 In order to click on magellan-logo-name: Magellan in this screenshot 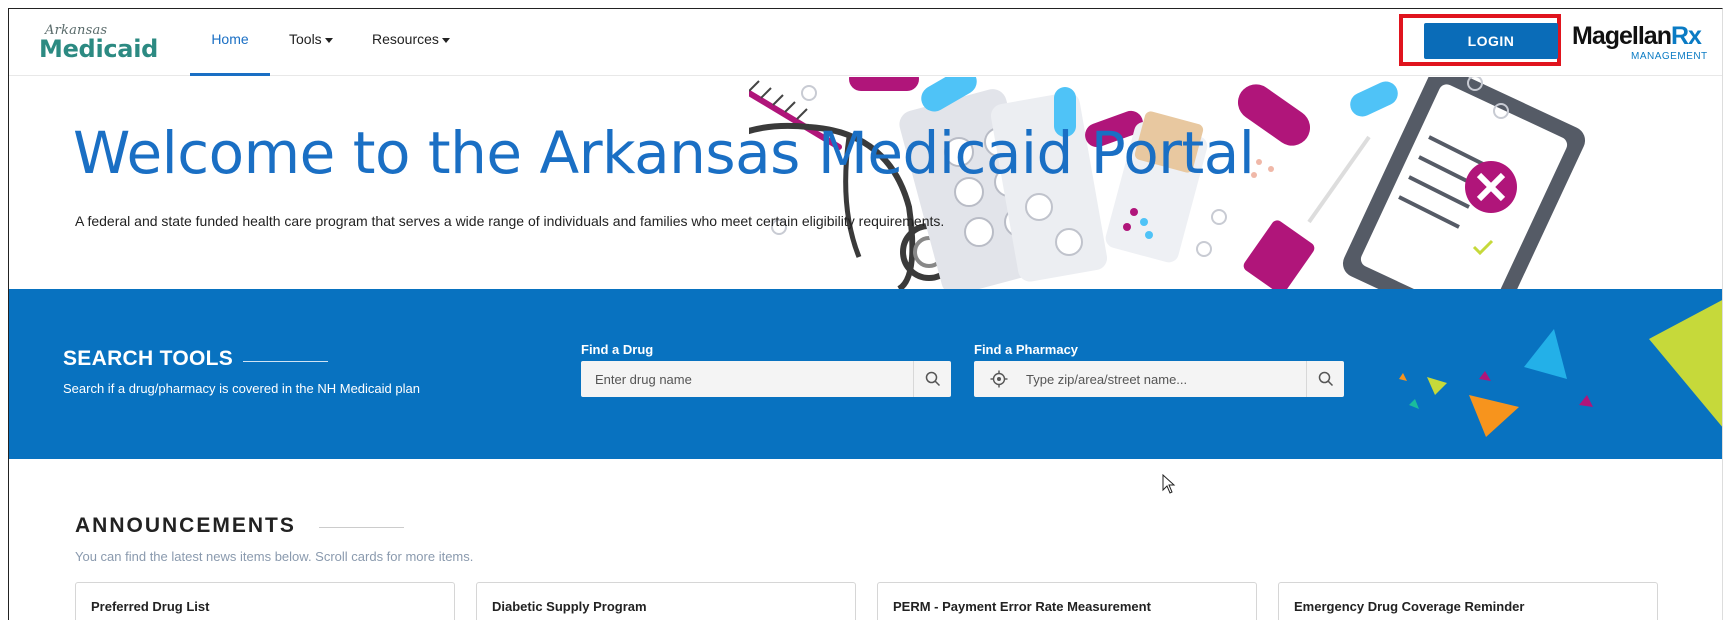, I will do `click(1622, 36)`.